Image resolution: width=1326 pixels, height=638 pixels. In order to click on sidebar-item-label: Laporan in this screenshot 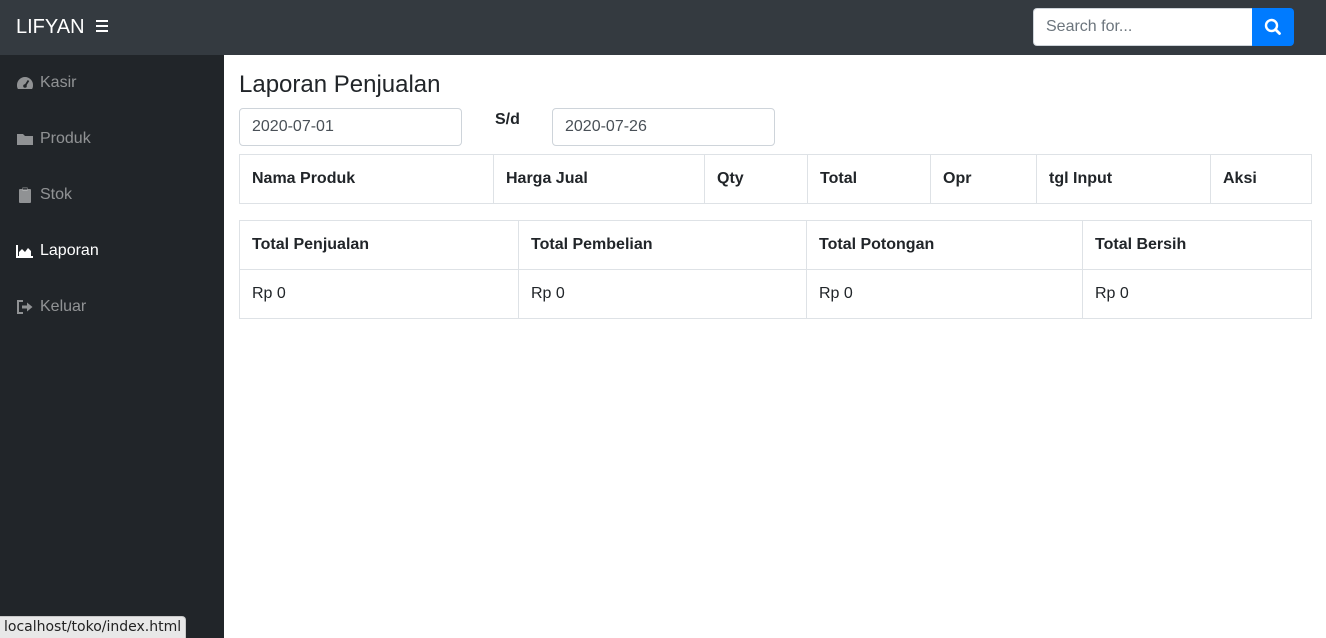, I will do `click(69, 250)`.